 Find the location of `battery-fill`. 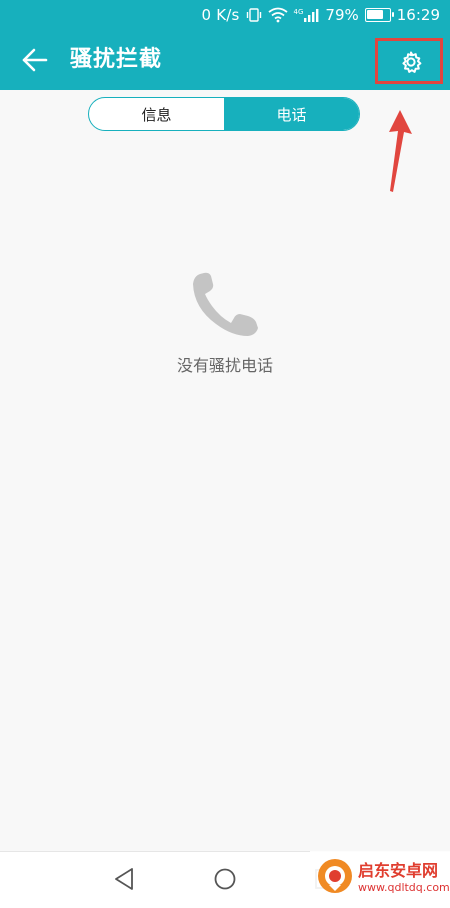

battery-fill is located at coordinates (374, 14).